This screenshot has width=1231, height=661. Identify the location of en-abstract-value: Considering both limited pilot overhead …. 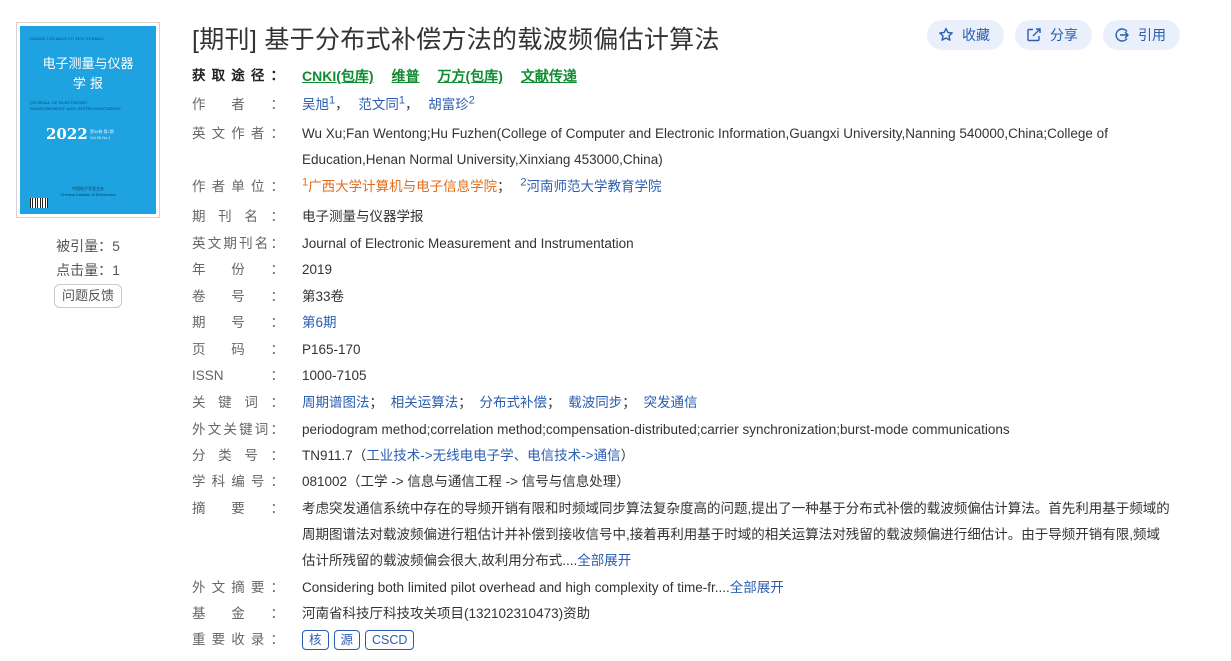
(737, 588).